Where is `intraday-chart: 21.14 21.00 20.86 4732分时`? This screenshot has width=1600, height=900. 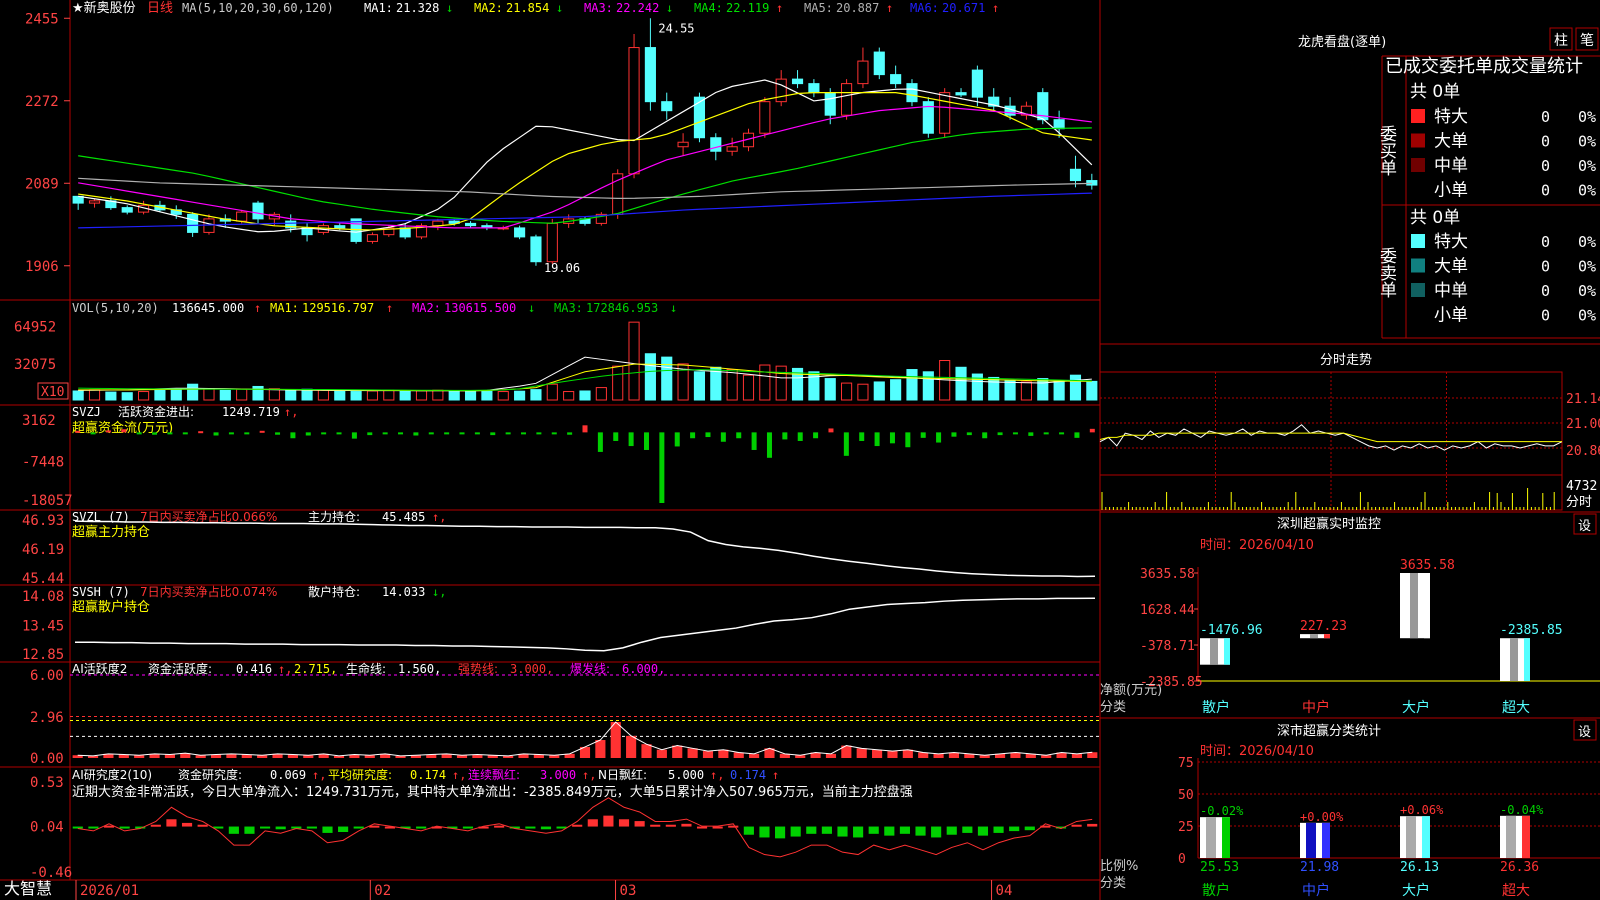 intraday-chart: 21.14 21.00 20.86 4732分时 is located at coordinates (1349, 441).